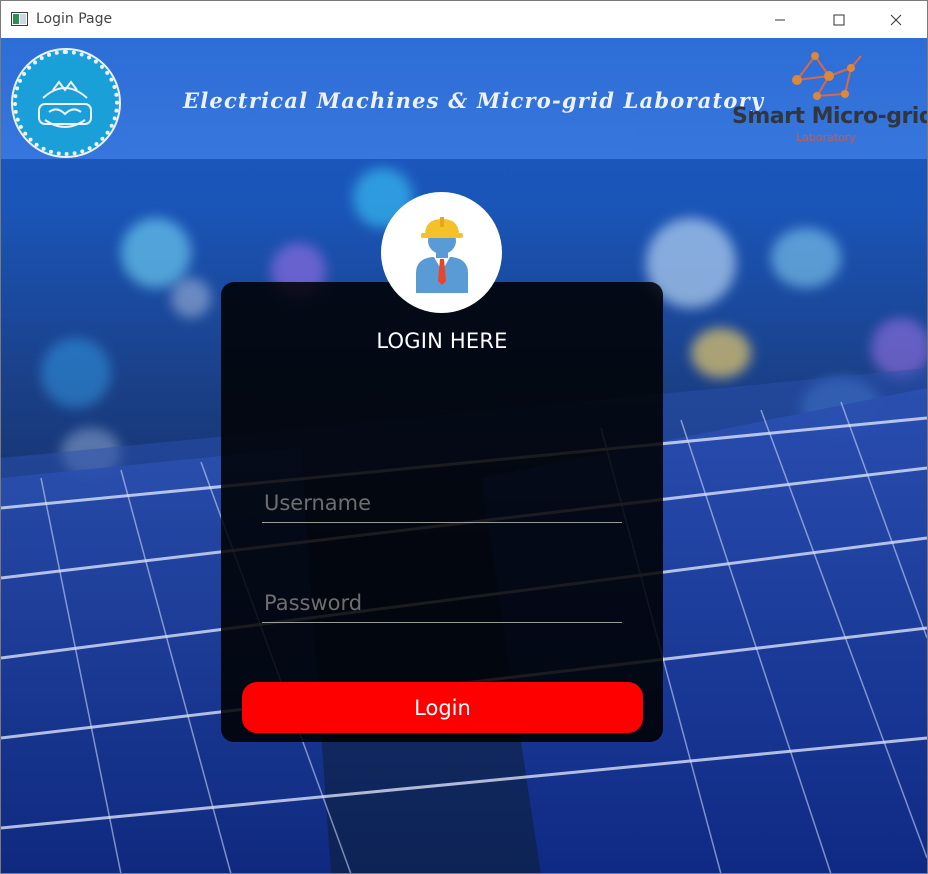 Image resolution: width=928 pixels, height=874 pixels. Describe the element at coordinates (442, 603) in the screenshot. I see `password-input` at that location.